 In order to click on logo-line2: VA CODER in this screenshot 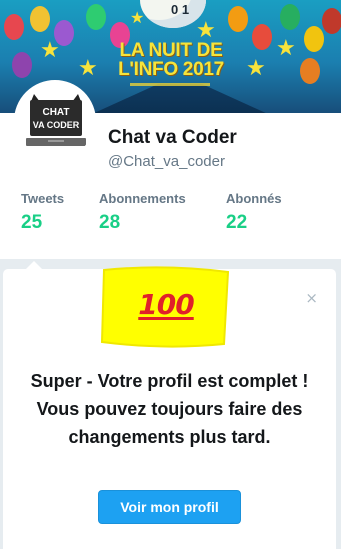, I will do `click(56, 125)`.